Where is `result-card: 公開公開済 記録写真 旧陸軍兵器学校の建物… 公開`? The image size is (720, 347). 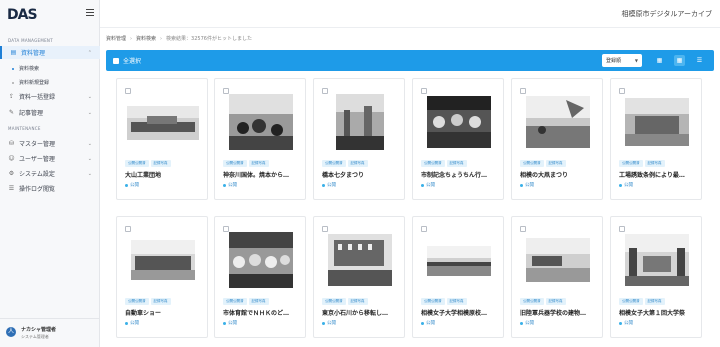
result-card: 公開公開済 記録写真 旧陸軍兵器学校の建物… 公開 is located at coordinates (557, 277).